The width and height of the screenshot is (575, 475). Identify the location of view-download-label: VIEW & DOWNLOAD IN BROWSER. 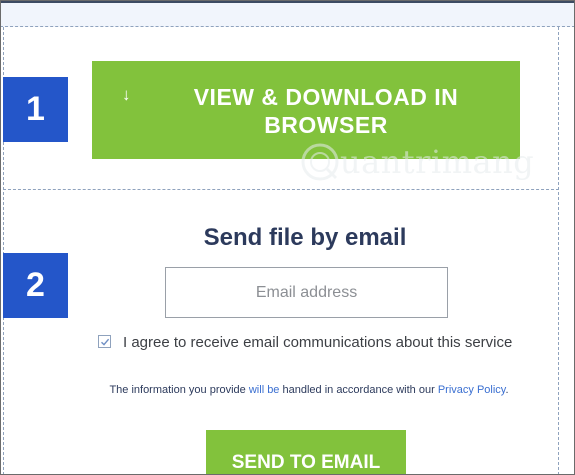
(326, 111).